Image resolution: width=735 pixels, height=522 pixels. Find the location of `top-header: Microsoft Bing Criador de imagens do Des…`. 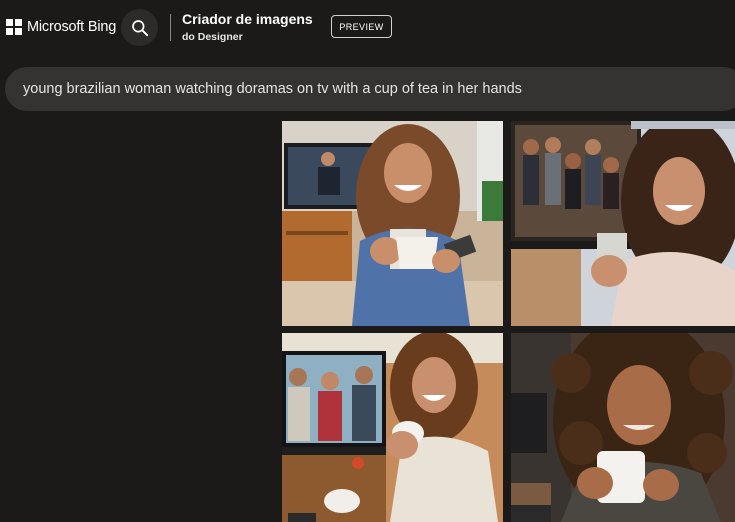

top-header: Microsoft Bing Criador de imagens do Des… is located at coordinates (367, 29).